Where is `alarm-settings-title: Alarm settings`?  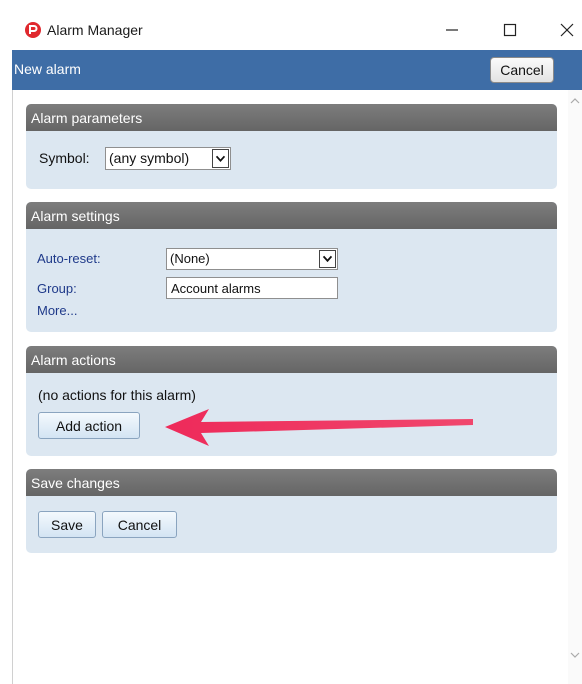
alarm-settings-title: Alarm settings is located at coordinates (291, 215).